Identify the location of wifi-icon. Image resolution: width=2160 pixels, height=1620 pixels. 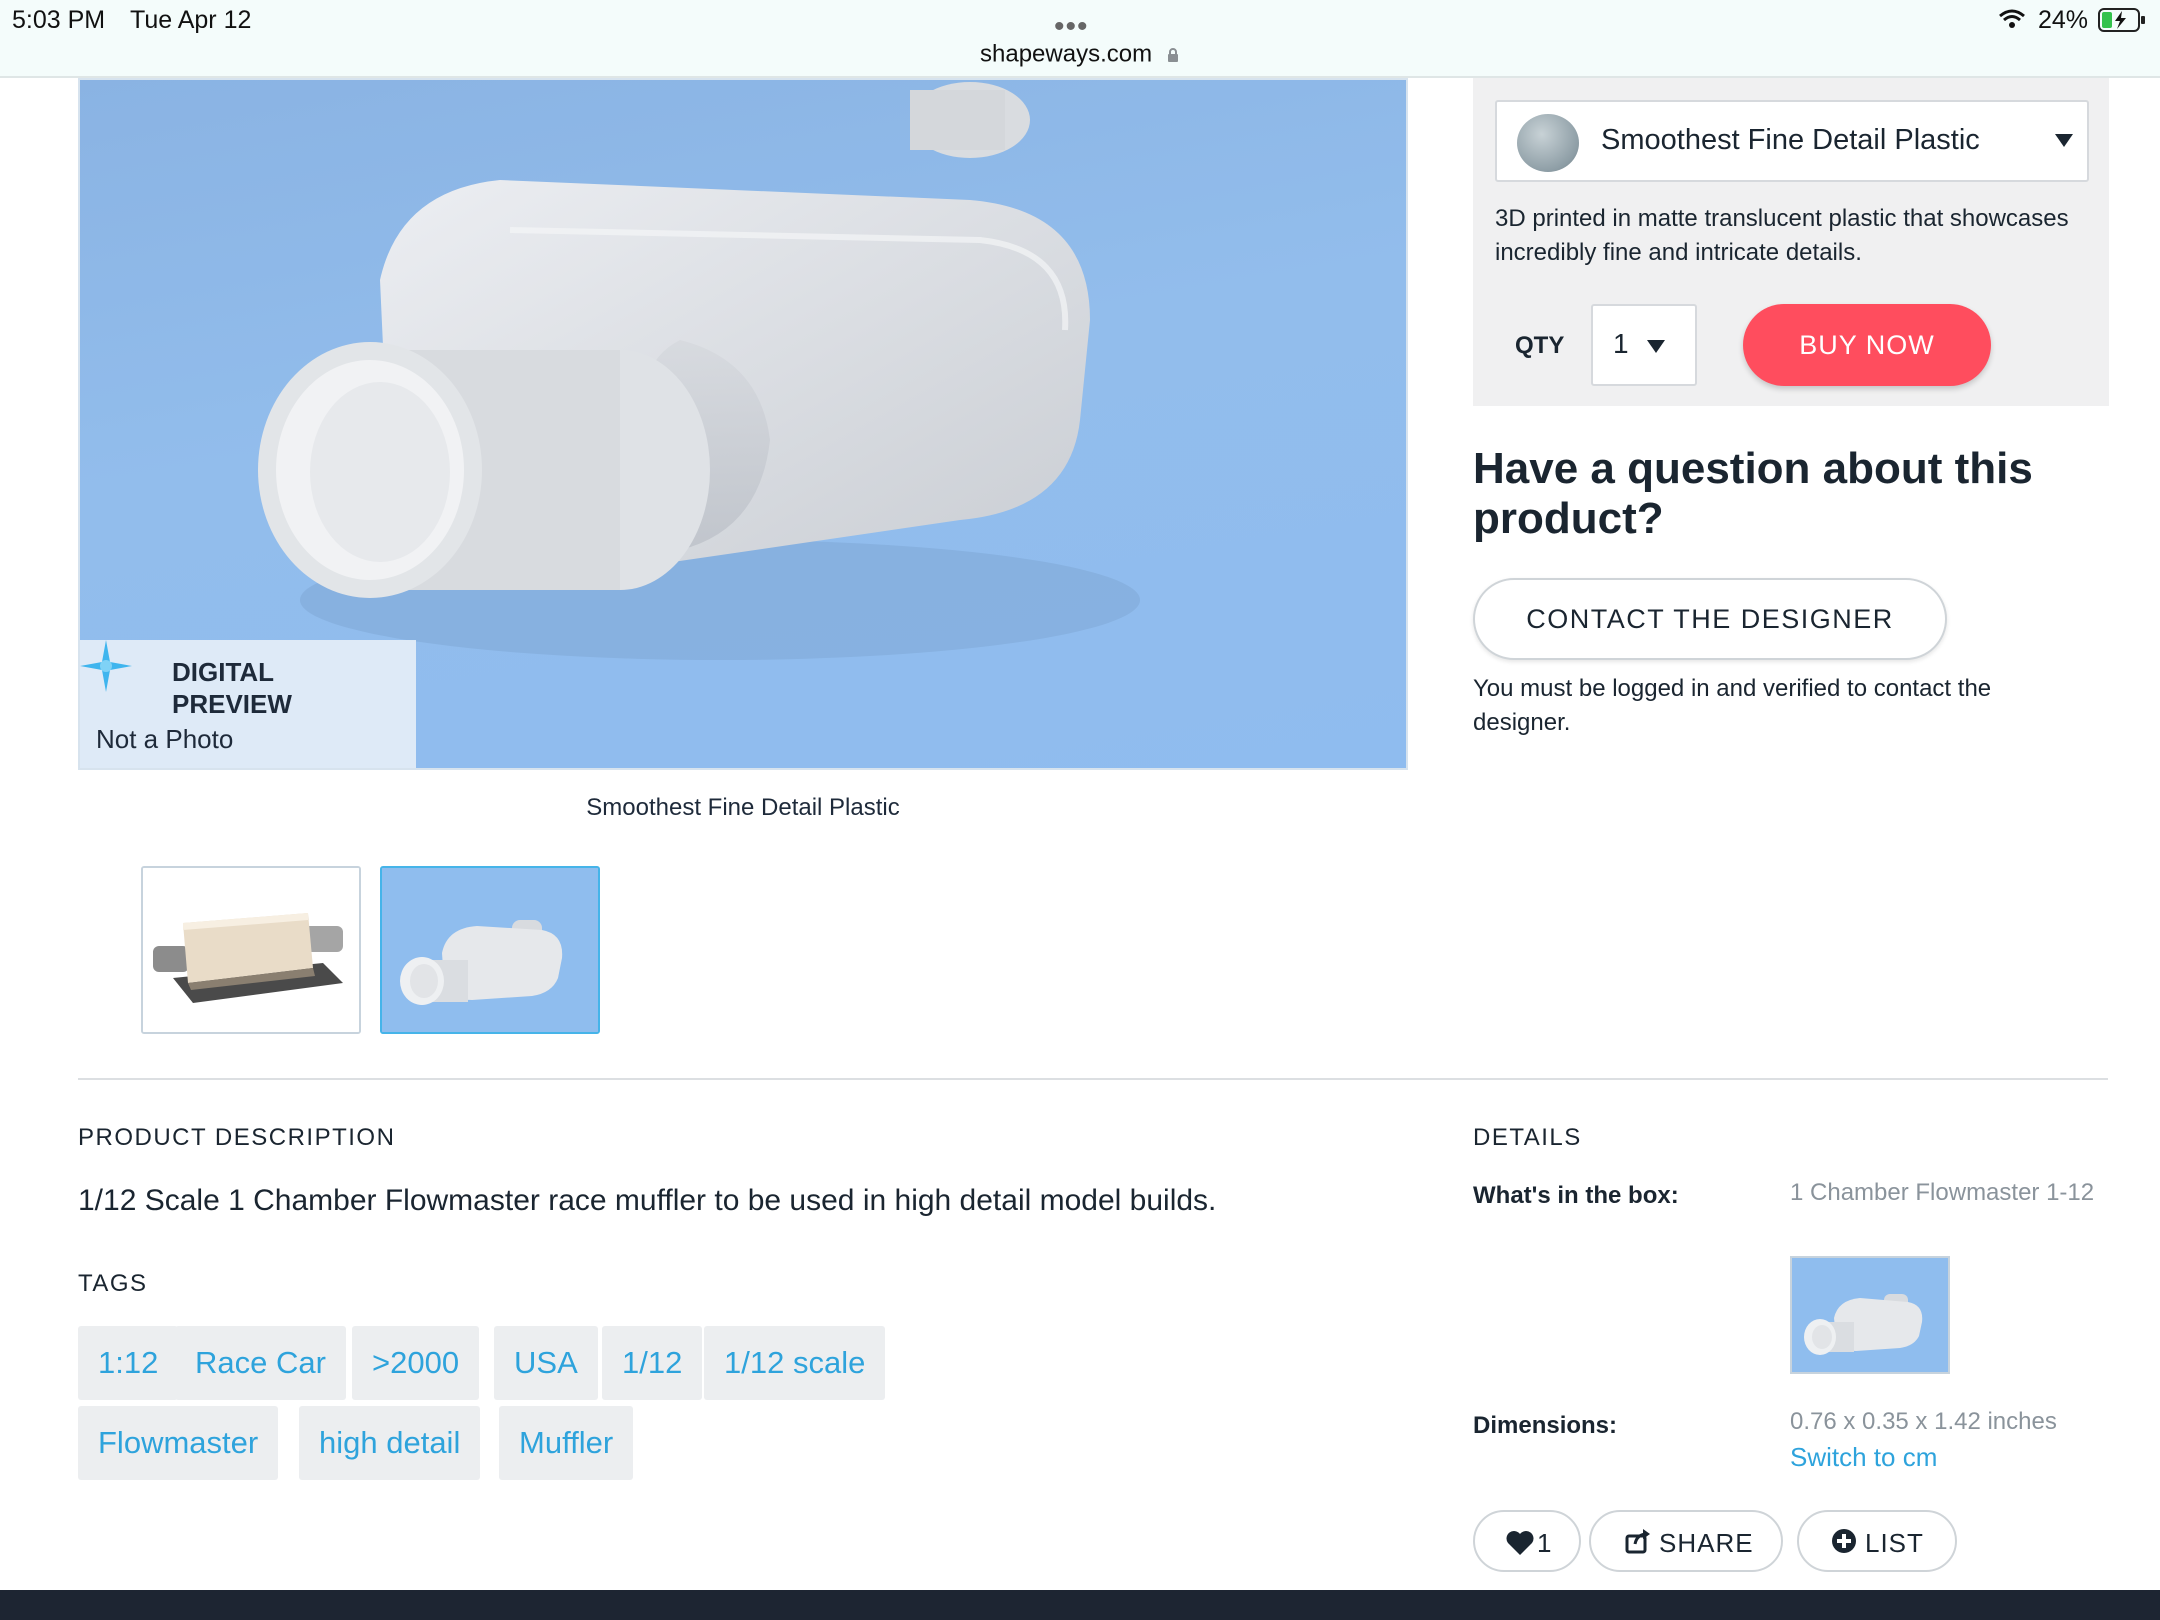
(2012, 18).